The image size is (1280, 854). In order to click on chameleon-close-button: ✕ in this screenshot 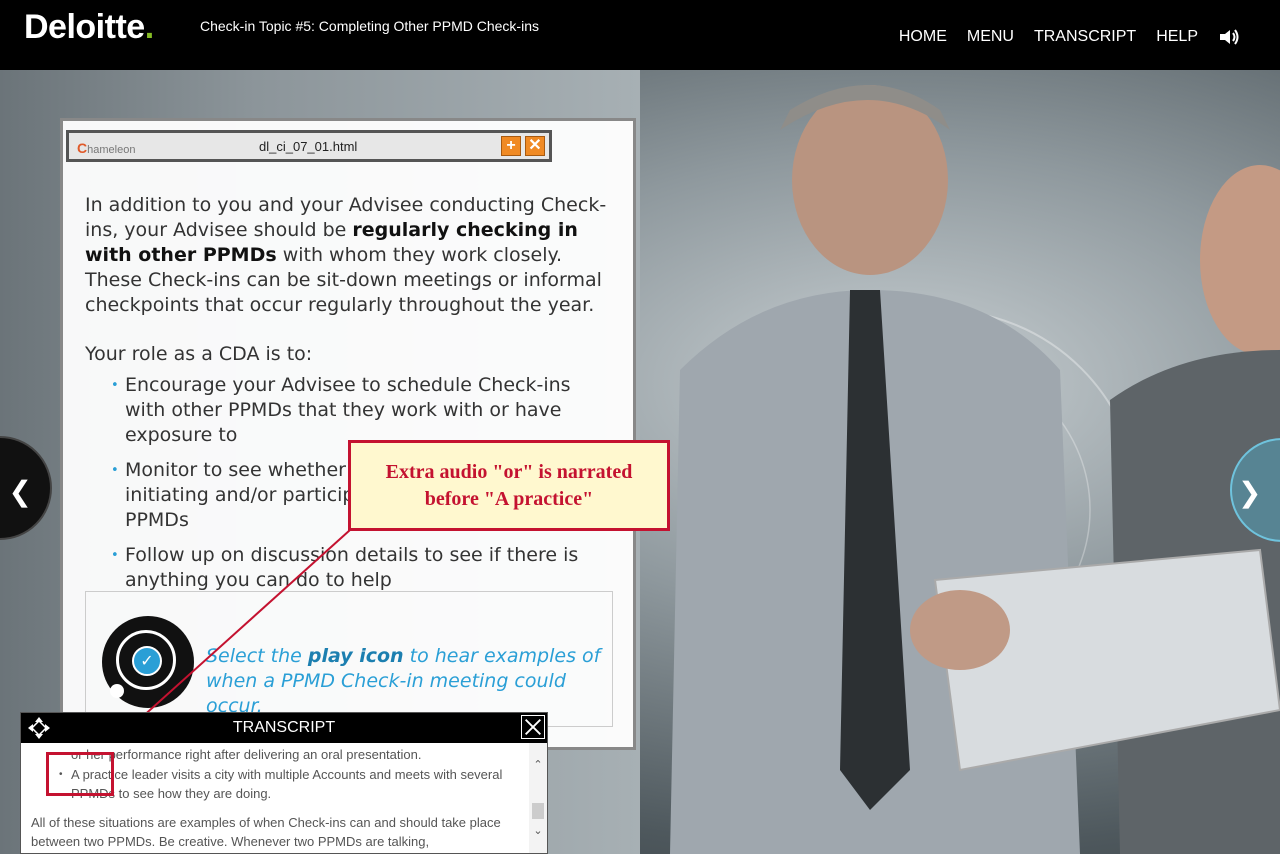, I will do `click(535, 146)`.